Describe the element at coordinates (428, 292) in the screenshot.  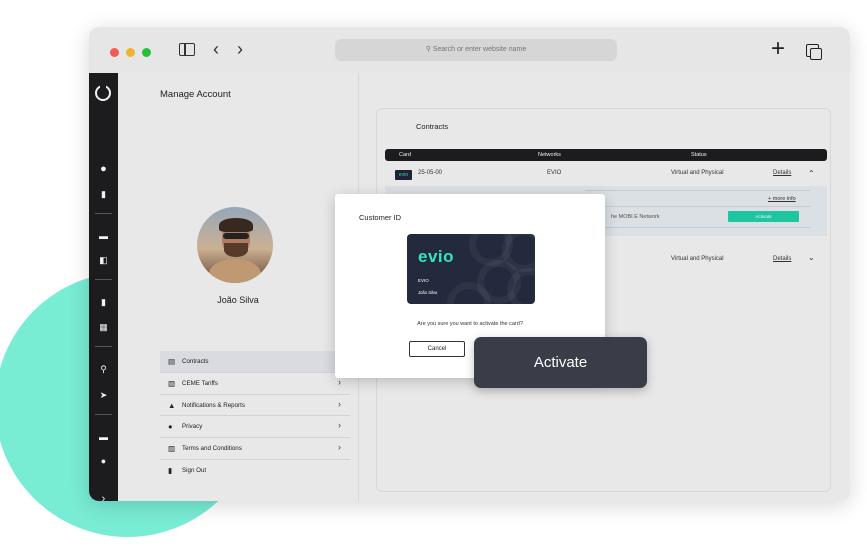
I see `card-holder-name: João Silva` at that location.